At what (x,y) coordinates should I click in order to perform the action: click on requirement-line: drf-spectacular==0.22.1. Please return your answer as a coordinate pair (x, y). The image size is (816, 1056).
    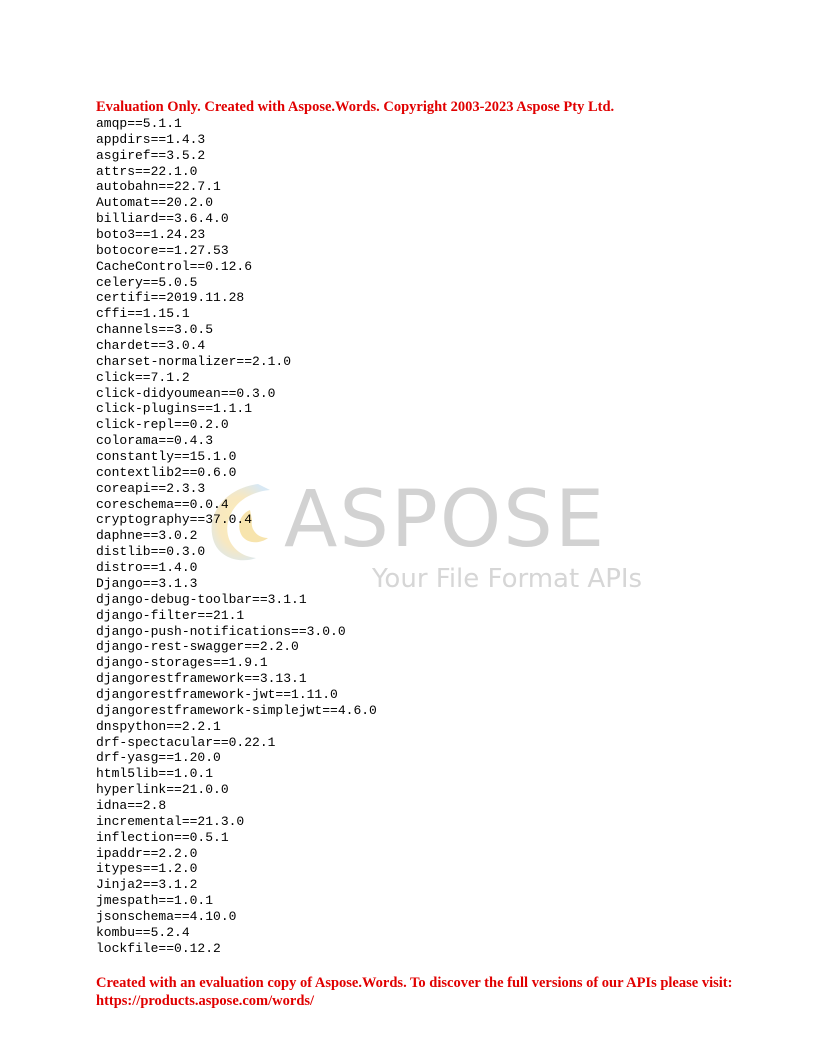
    Looking at the image, I should click on (186, 742).